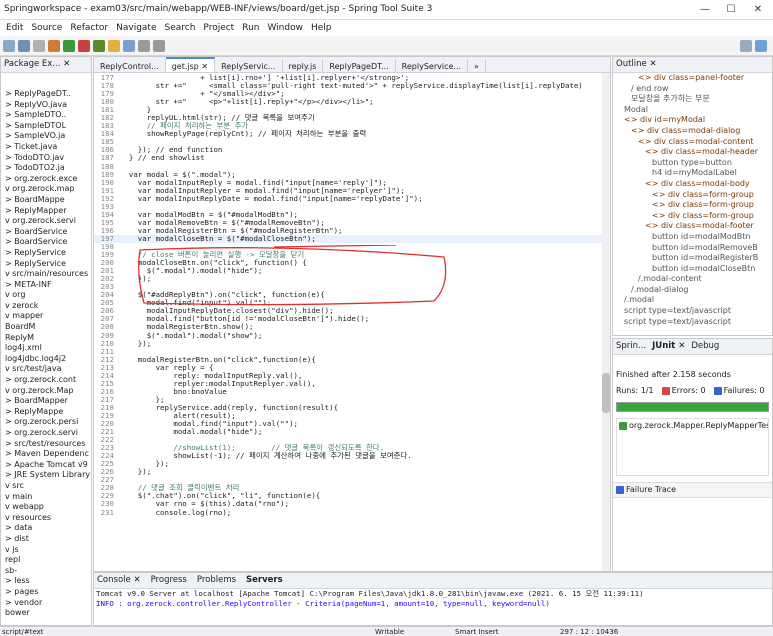 The image size is (773, 636). I want to click on spring-icon, so click(99, 45).